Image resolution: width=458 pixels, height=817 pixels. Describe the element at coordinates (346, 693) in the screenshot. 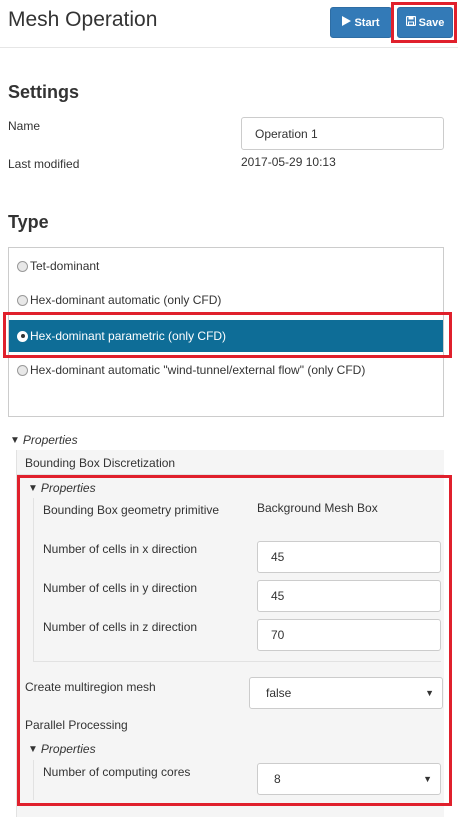

I see `multiregion-select: false ▼` at that location.